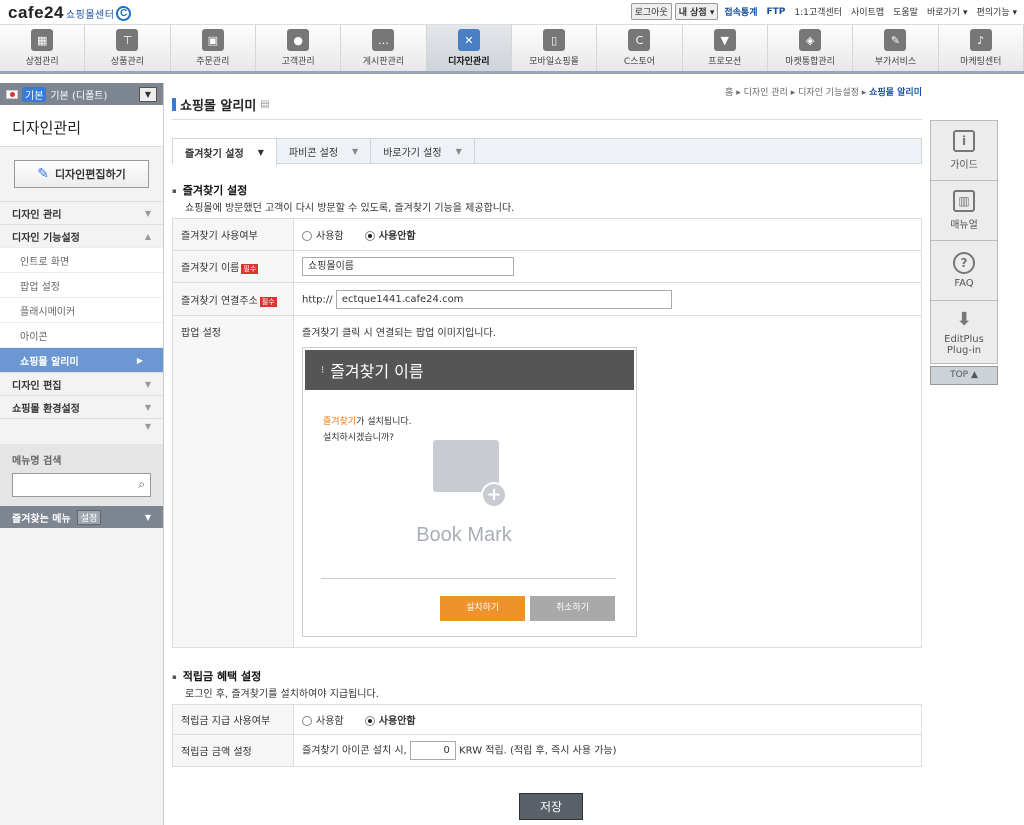 The image size is (1024, 825). I want to click on tab-favicon: 파비콘 설정 ▼, so click(324, 151).